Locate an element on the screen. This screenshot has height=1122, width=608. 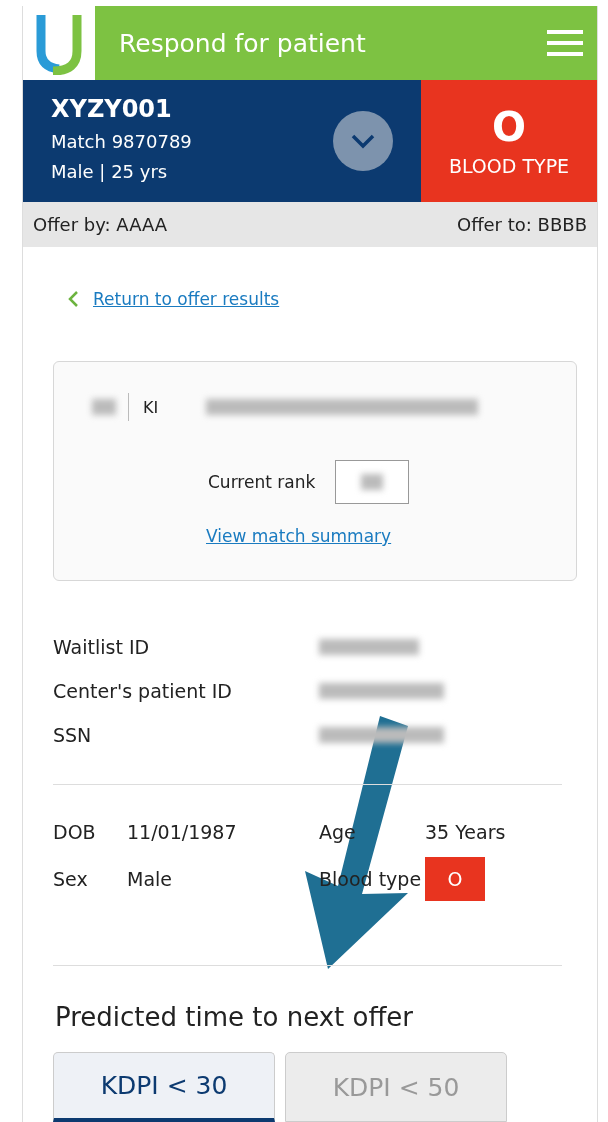
match-number: Match 9870789 is located at coordinates (122, 142).